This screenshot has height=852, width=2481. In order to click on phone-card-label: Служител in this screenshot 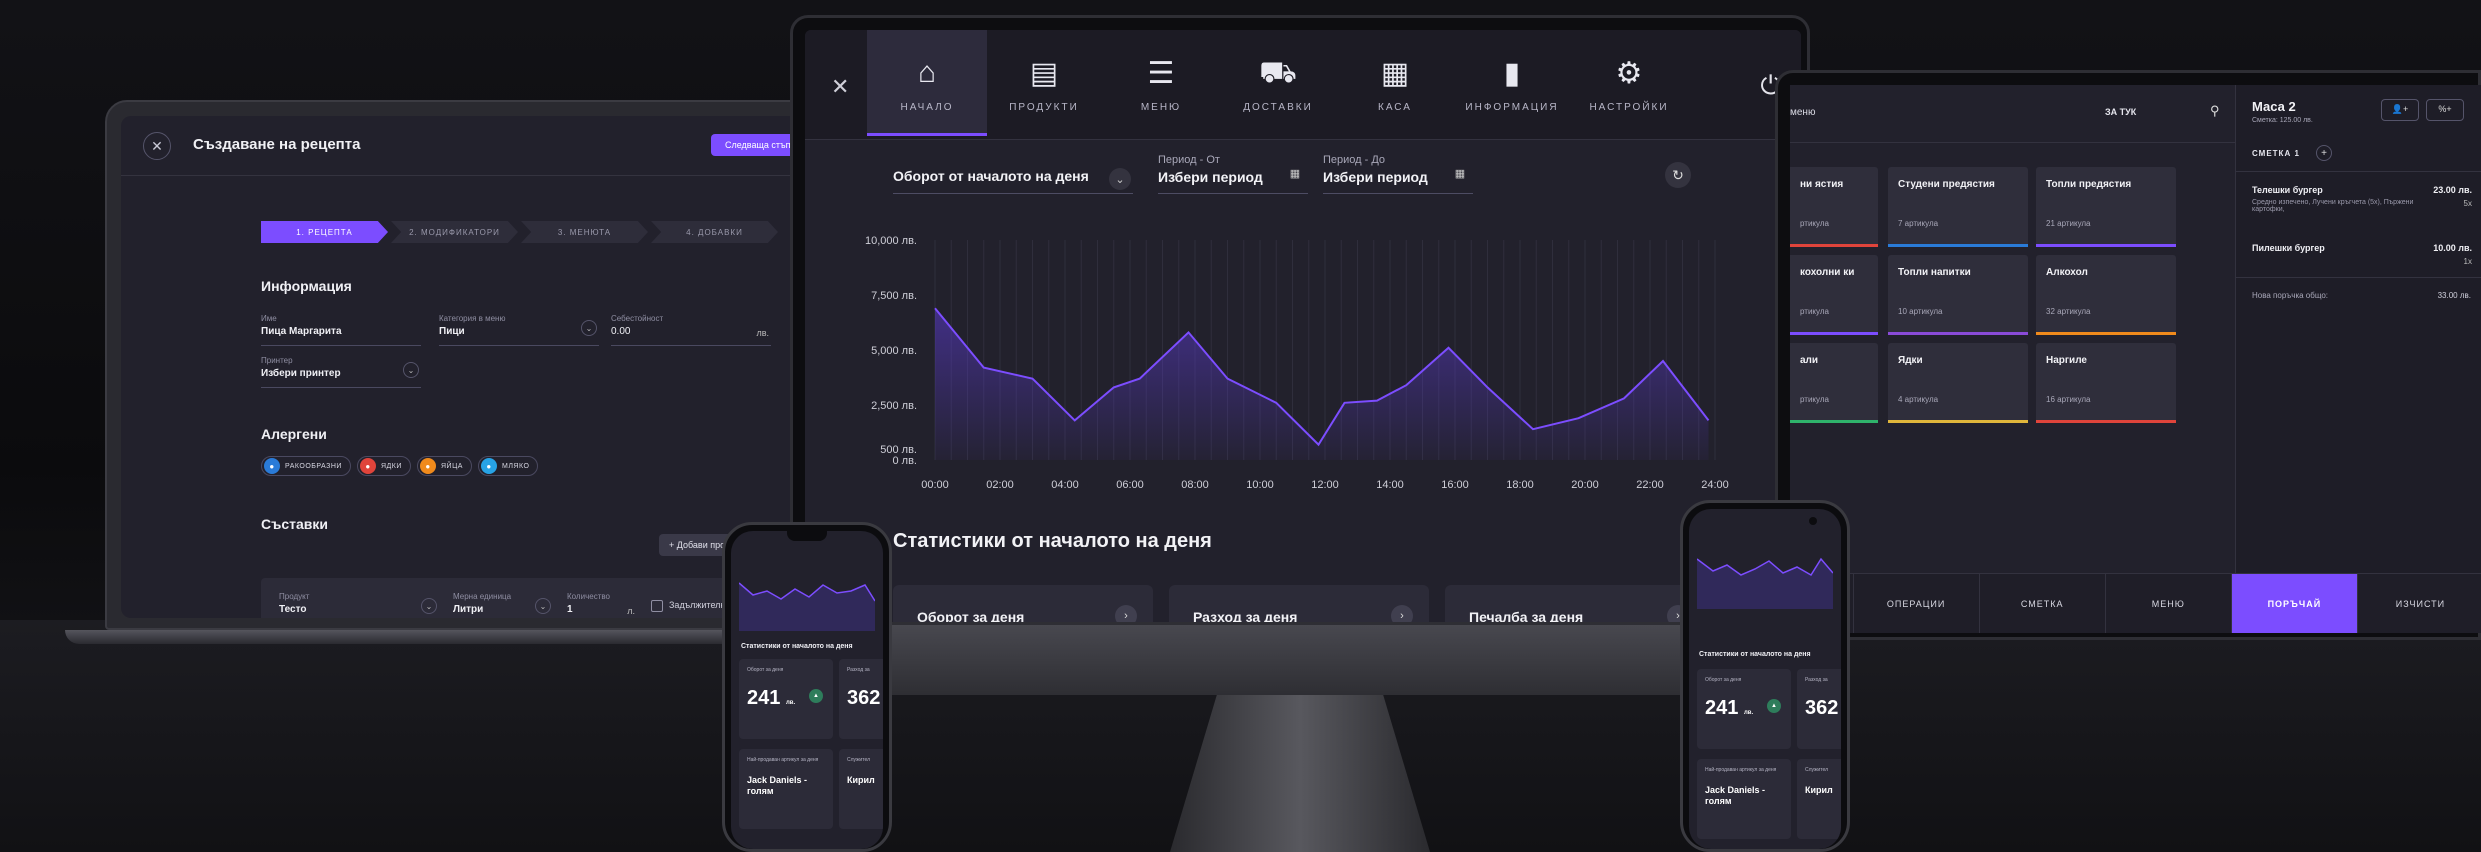, I will do `click(858, 760)`.